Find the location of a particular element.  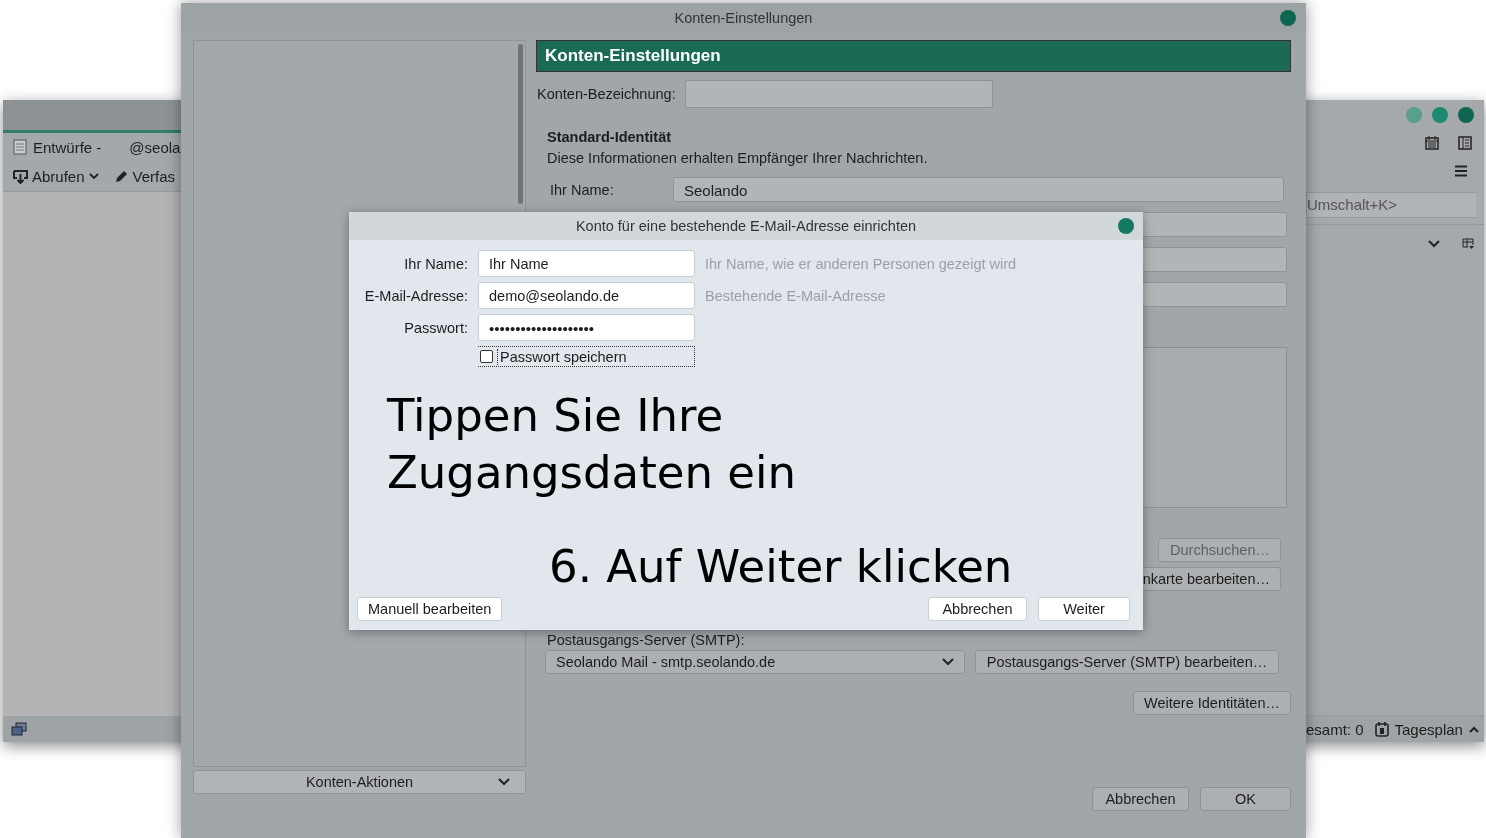

input-field is located at coordinates (838, 94).